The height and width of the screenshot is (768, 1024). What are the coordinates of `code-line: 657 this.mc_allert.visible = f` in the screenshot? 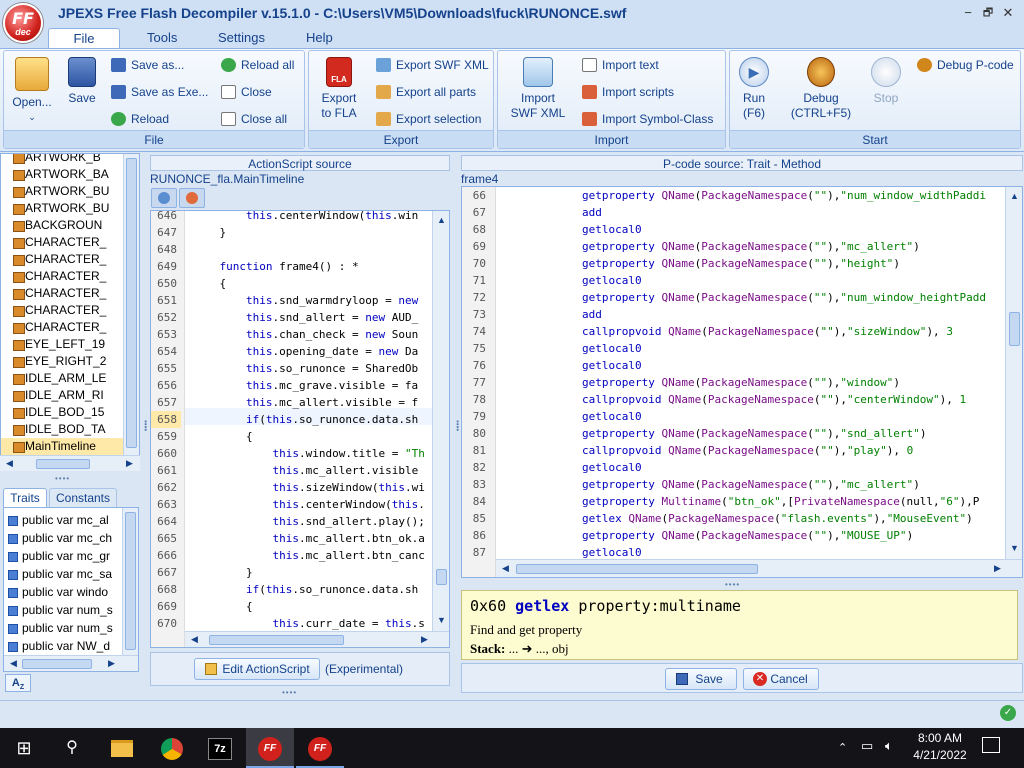 It's located at (292, 402).